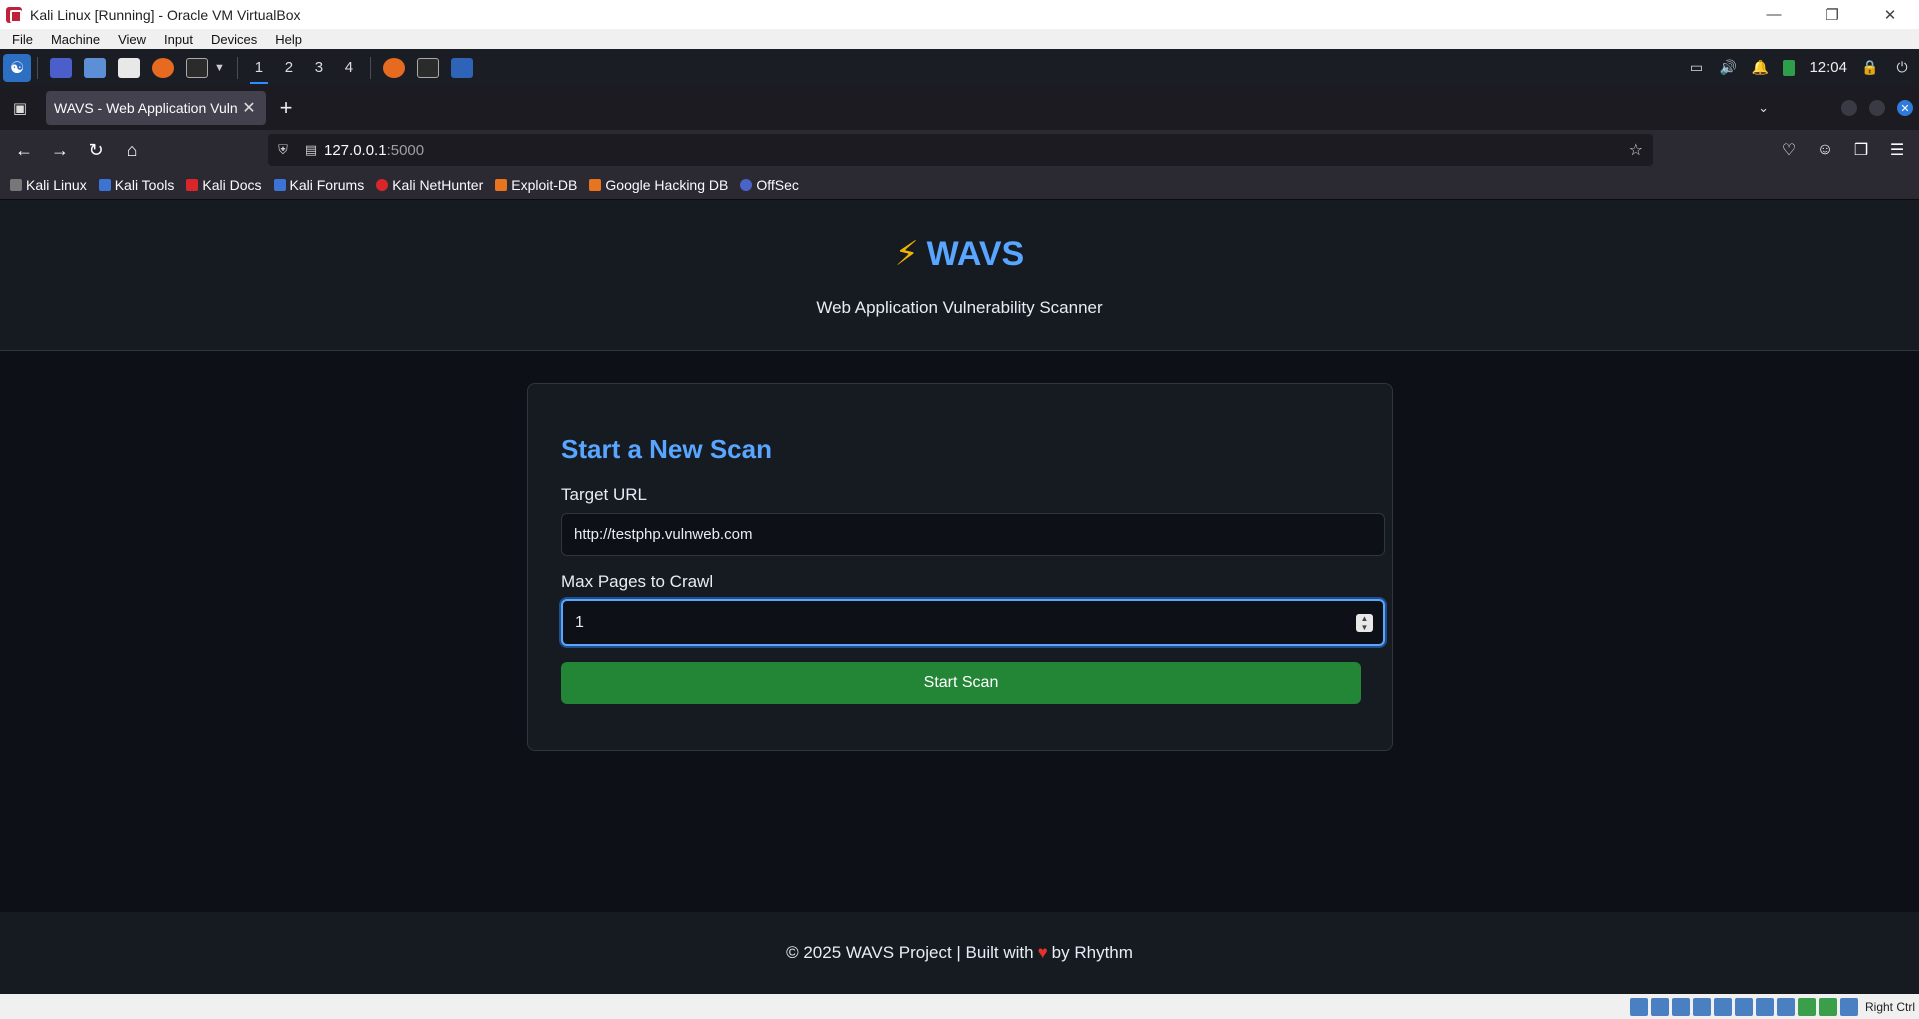 The height and width of the screenshot is (1019, 1919). Describe the element at coordinates (1042, 952) in the screenshot. I see `heart-icon: ♥` at that location.